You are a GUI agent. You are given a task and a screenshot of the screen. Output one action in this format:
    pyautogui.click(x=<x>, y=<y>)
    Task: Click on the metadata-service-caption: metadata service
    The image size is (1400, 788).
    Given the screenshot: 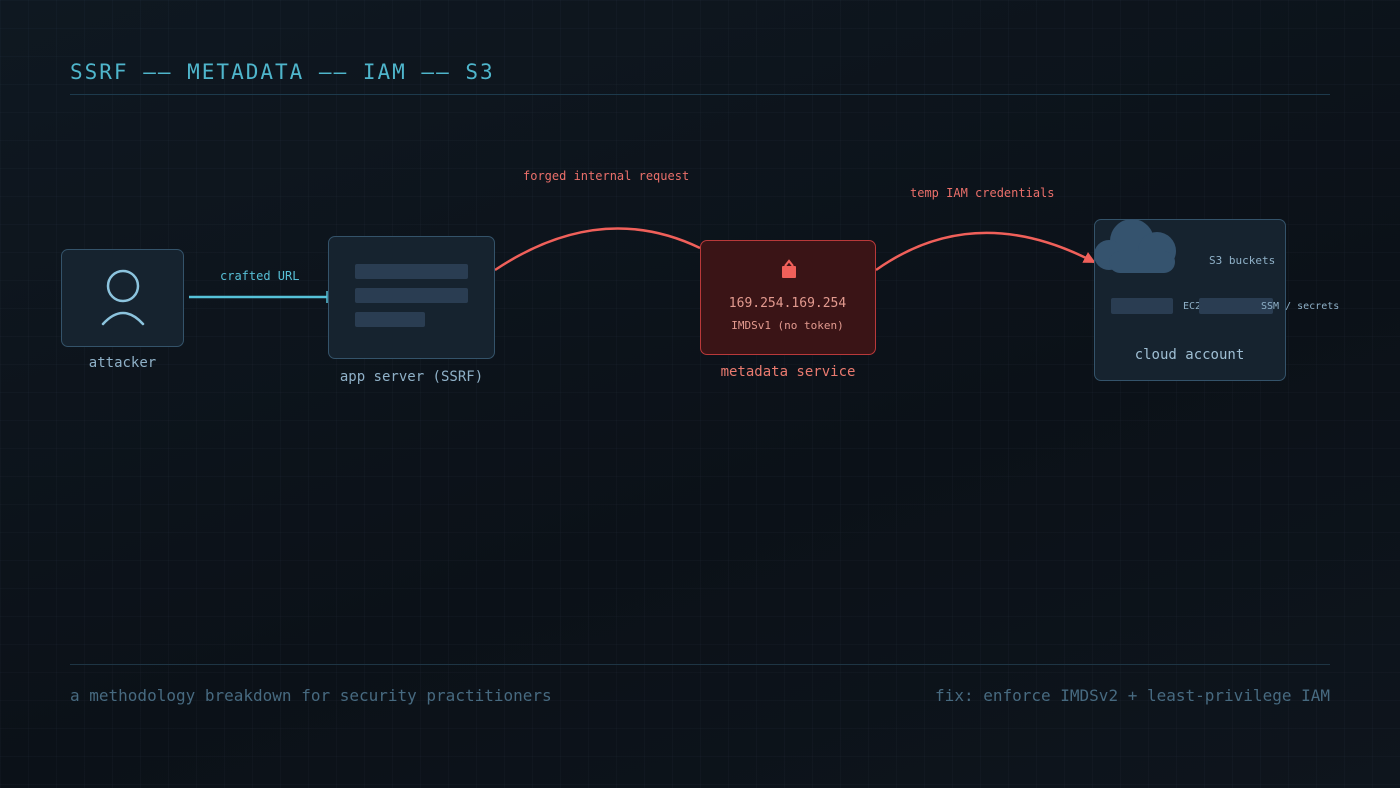 What is the action you would take?
    pyautogui.click(x=788, y=372)
    